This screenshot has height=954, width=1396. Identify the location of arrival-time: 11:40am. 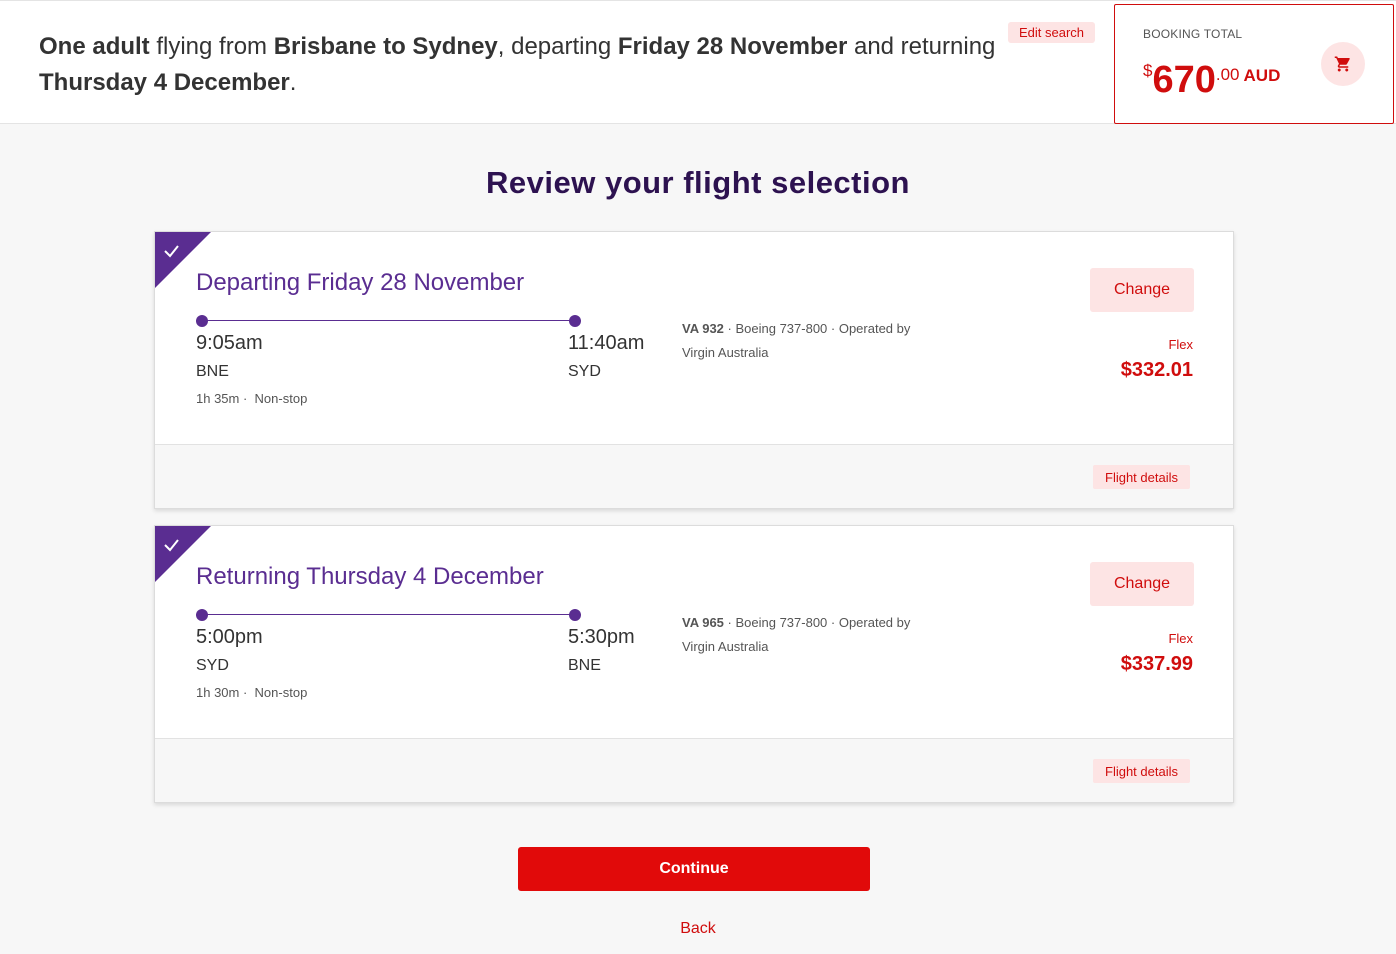
(606, 343).